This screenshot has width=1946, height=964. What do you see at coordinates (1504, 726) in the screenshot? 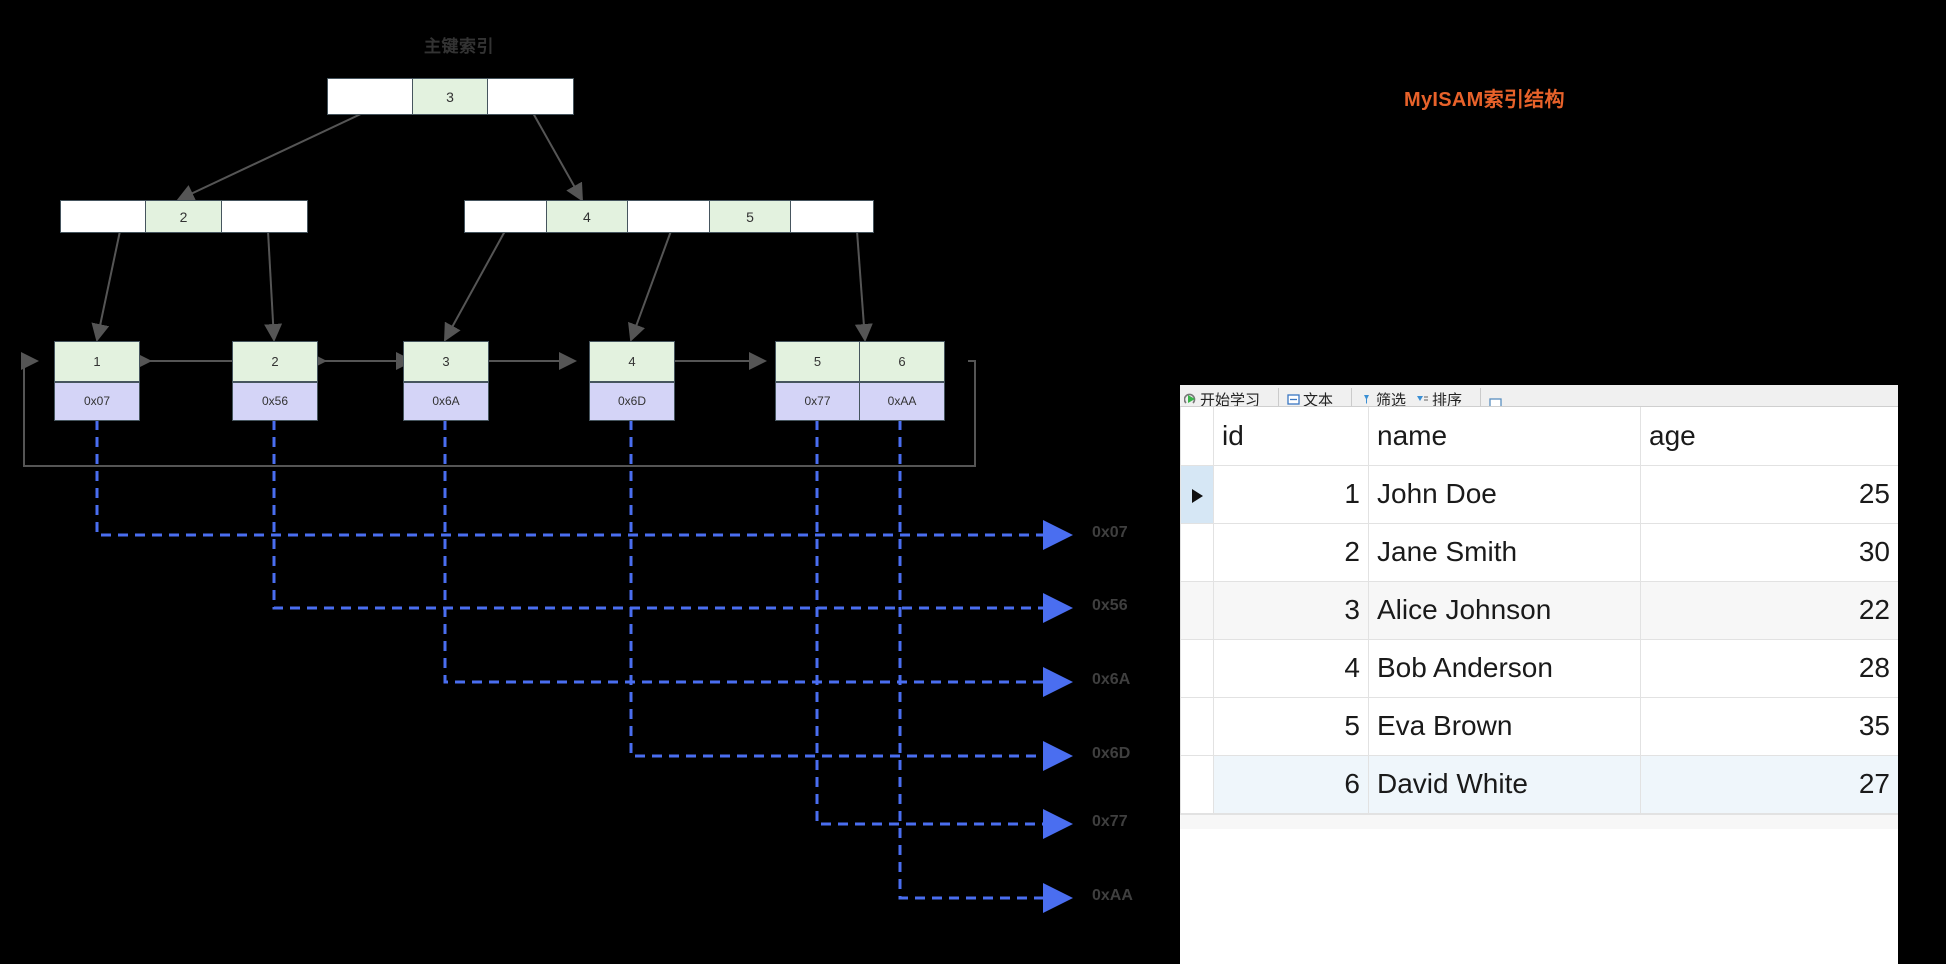
I see `cell-name-5: Eva Brown` at bounding box center [1504, 726].